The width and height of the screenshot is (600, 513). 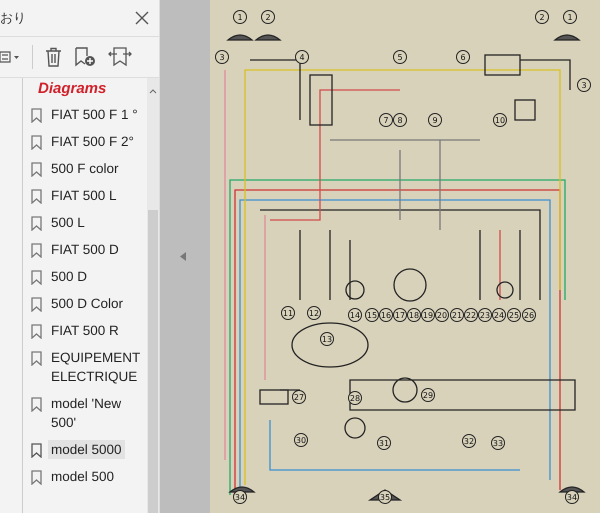 What do you see at coordinates (87, 303) in the screenshot?
I see `bookmark-item: 500 D Color` at bounding box center [87, 303].